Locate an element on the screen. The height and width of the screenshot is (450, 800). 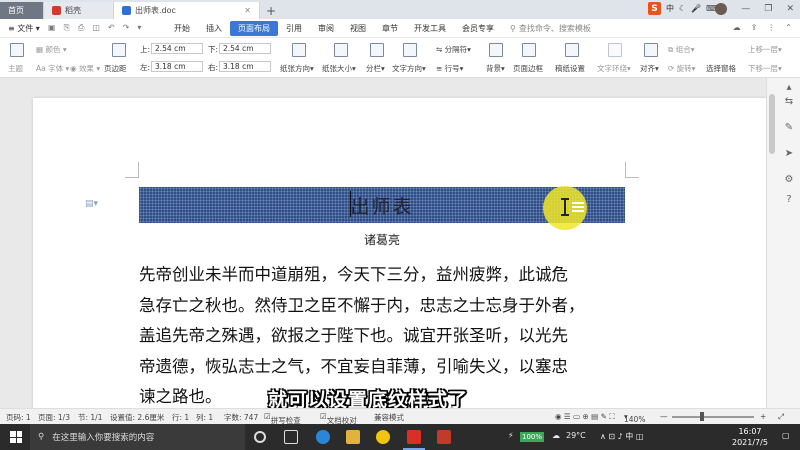
page-border-button: 页面边框 is located at coordinates (528, 68).